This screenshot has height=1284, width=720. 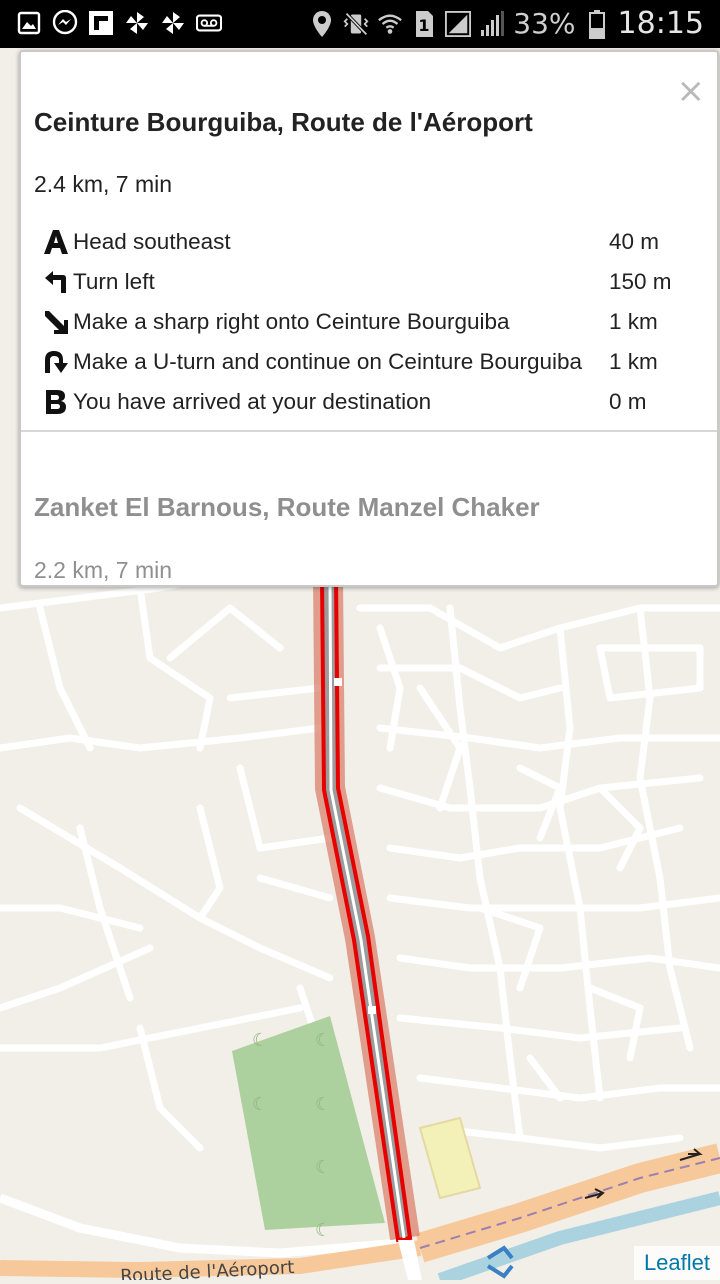 What do you see at coordinates (287, 507) in the screenshot?
I see `alternative-route-title: Zanket El Barnous, Route Manzel Chaker` at bounding box center [287, 507].